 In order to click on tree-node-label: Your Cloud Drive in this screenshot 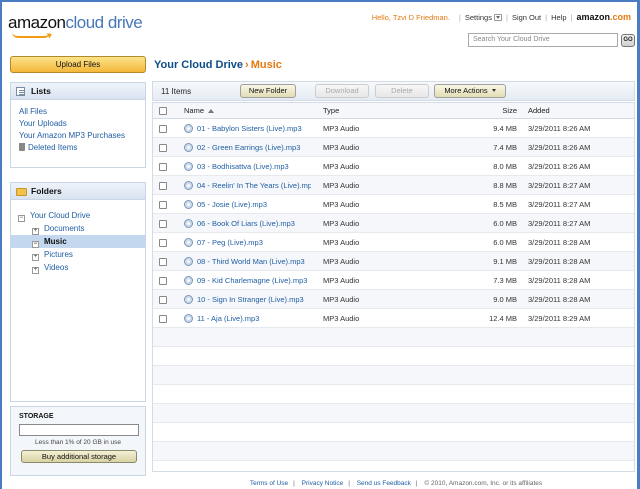, I will do `click(60, 215)`.